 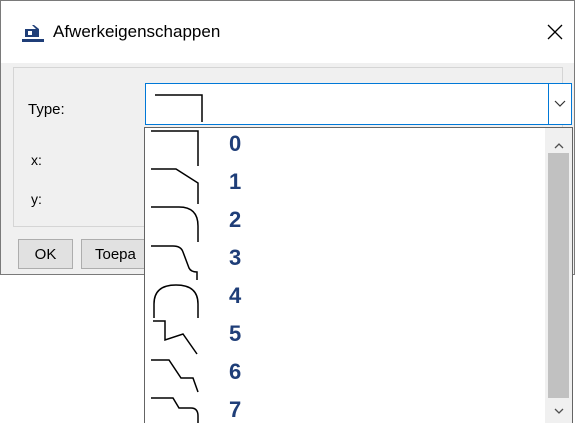 I want to click on close-icon, so click(x=555, y=32).